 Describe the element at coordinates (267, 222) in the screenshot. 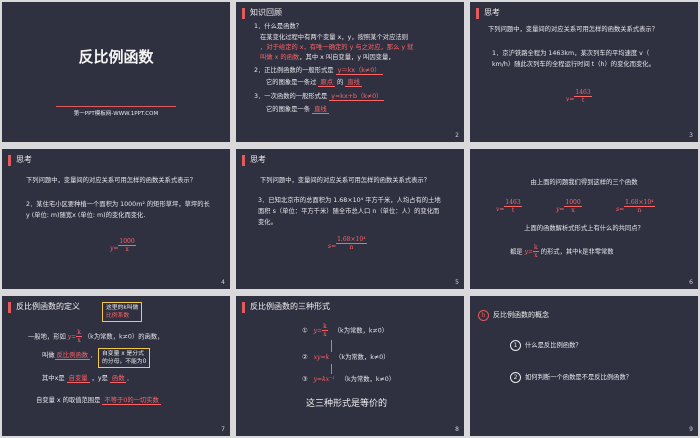

I see `problem-text: 变化。` at that location.